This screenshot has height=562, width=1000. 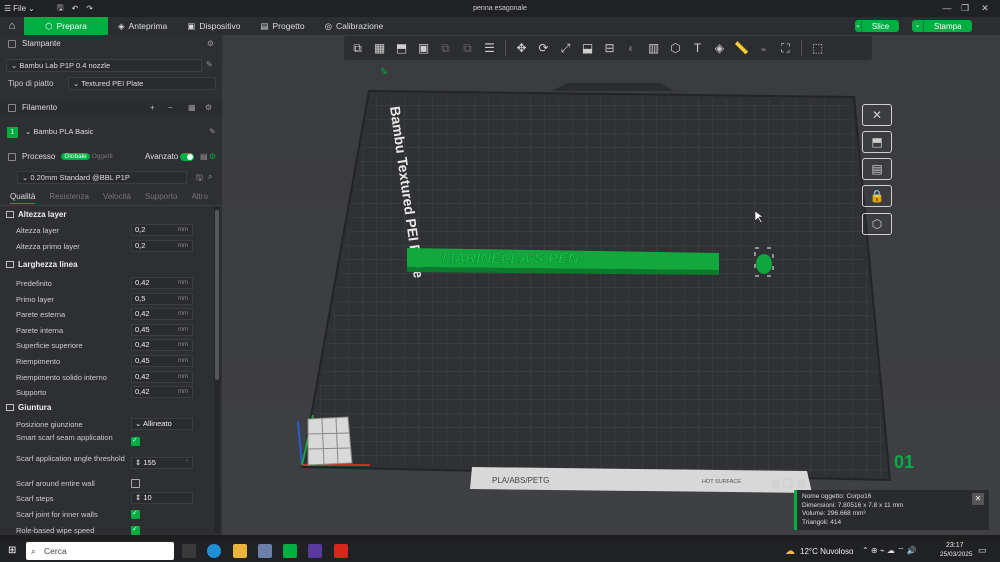 What do you see at coordinates (142, 26) in the screenshot?
I see `tab-anteprima: ◈ Anteprima` at bounding box center [142, 26].